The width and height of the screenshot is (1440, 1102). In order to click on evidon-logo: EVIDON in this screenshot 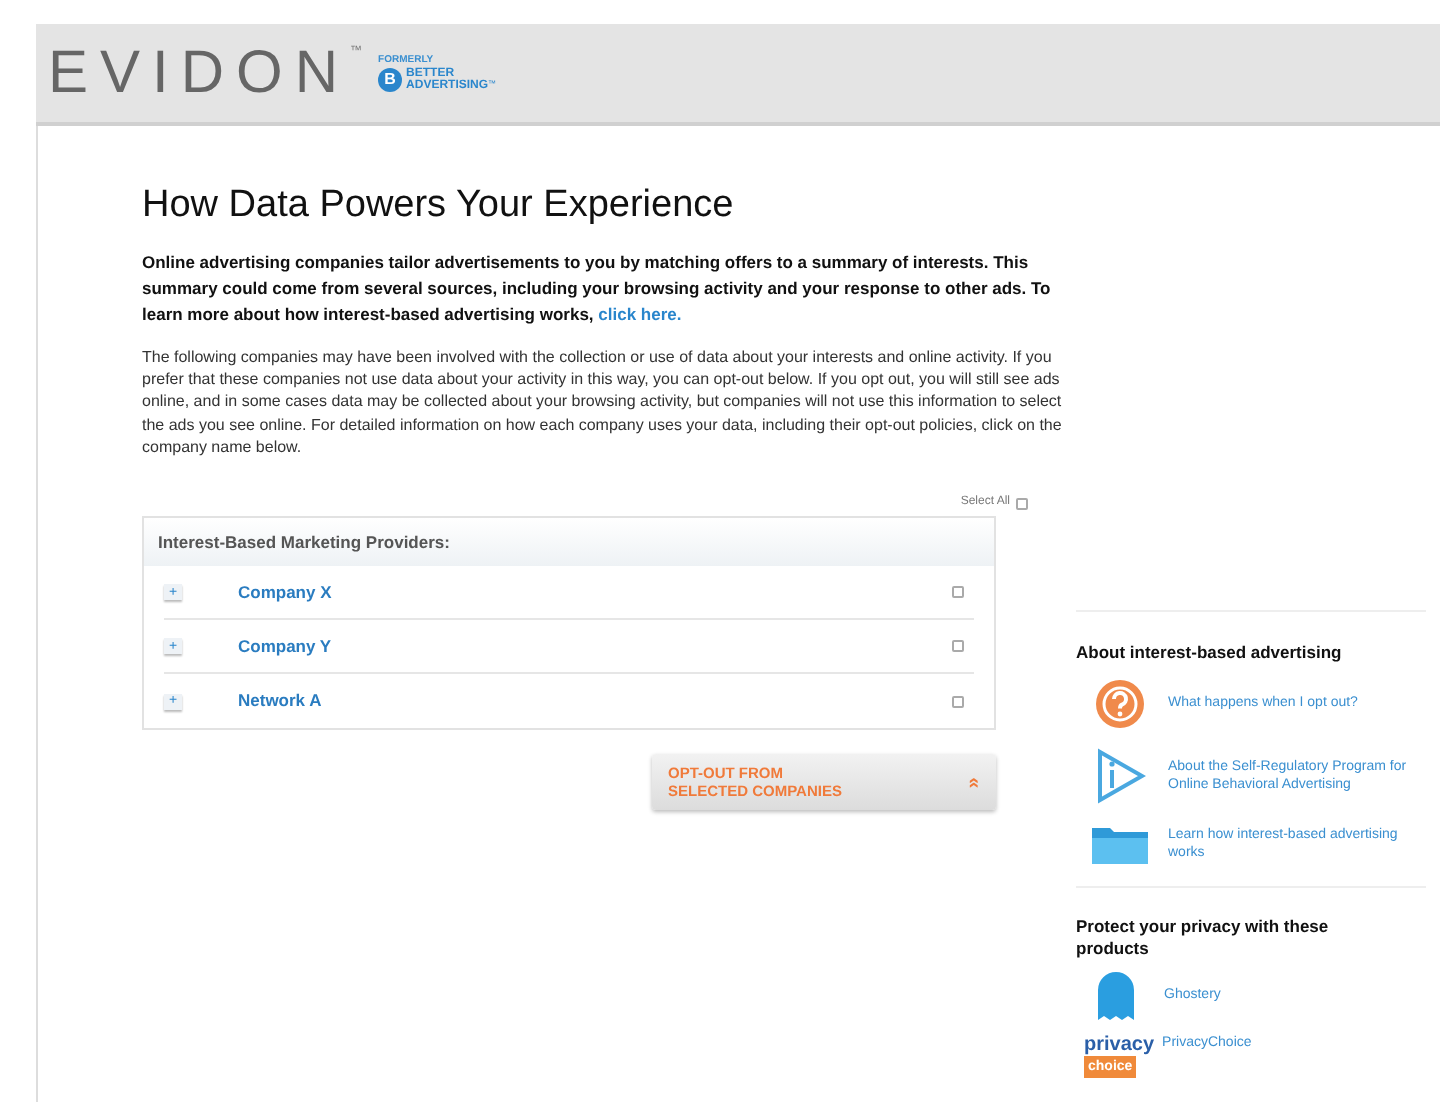, I will do `click(199, 73)`.